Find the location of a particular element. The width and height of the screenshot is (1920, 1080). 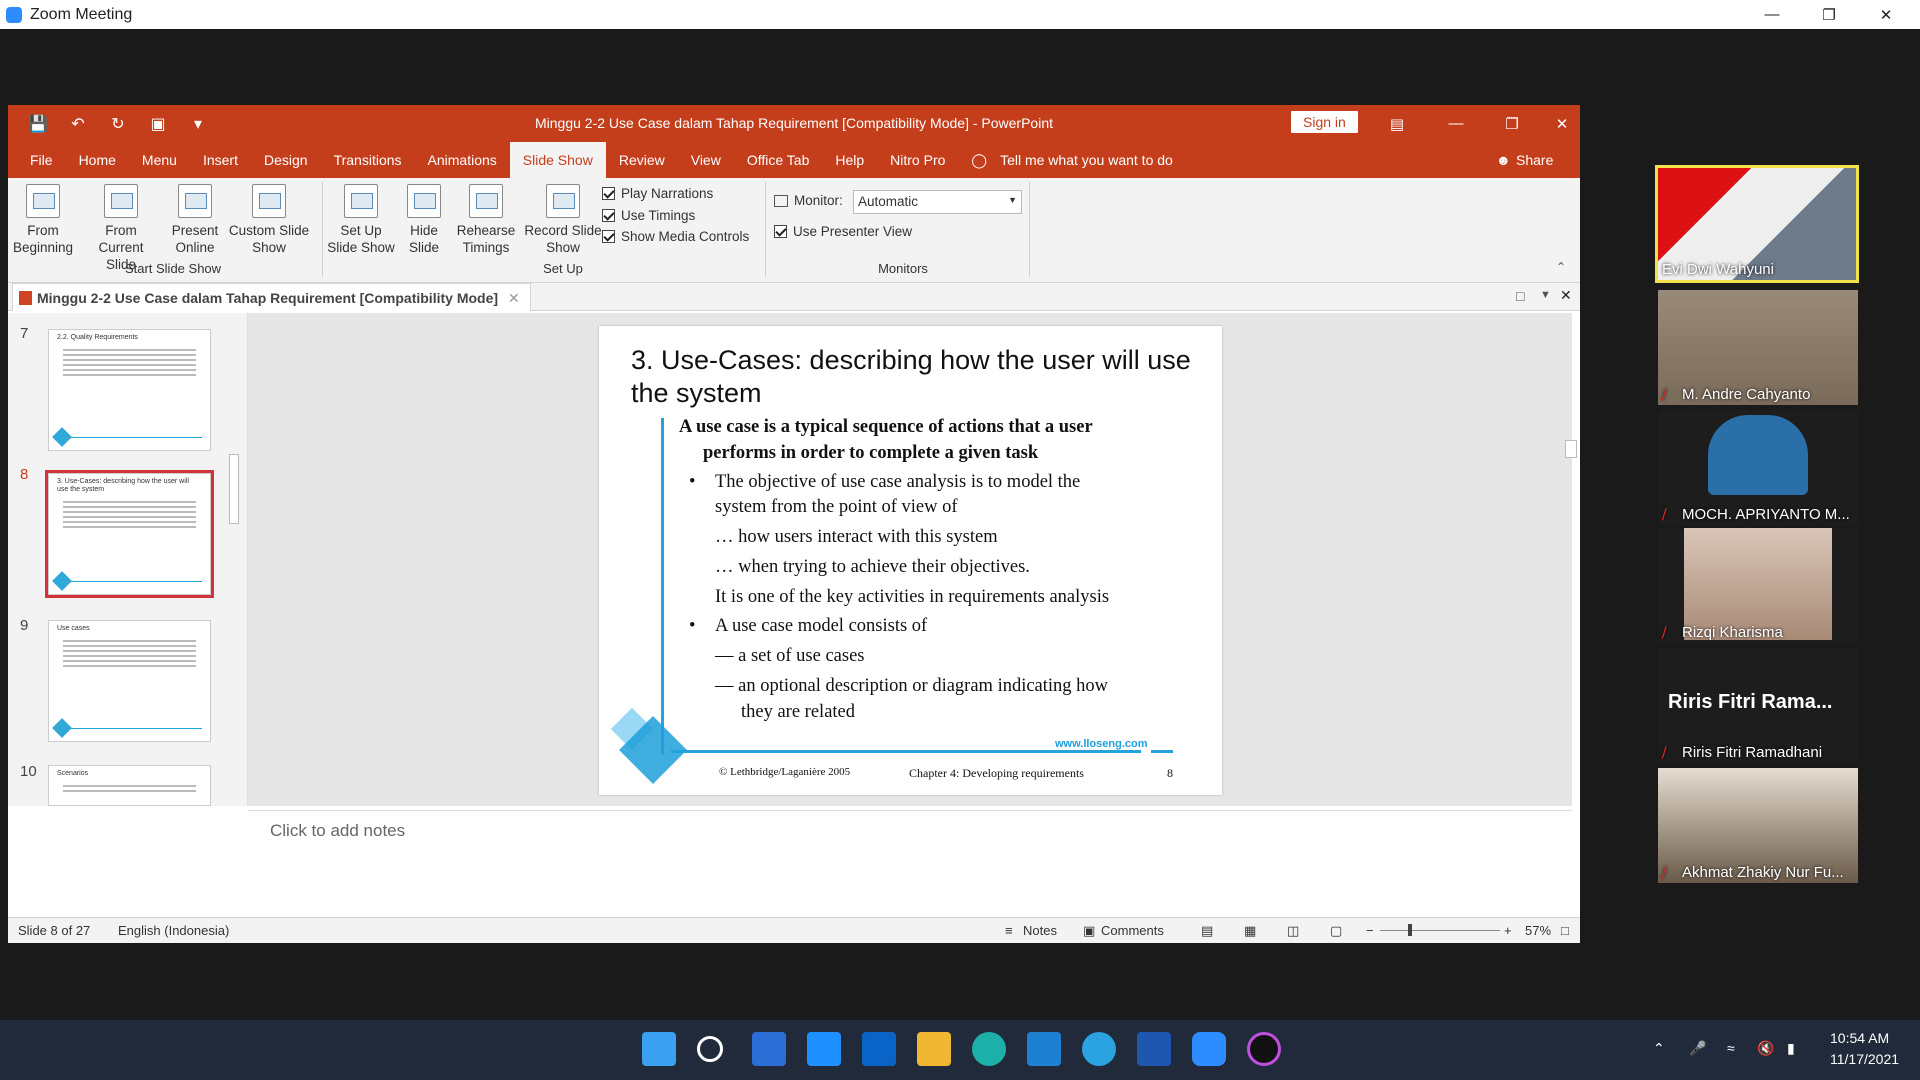

rehearse-timings-button: Rehearse Timings is located at coordinates (486, 220).